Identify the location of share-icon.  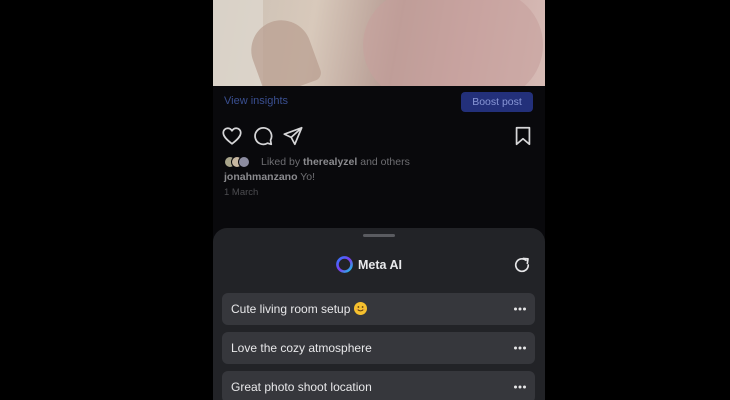
(293, 136).